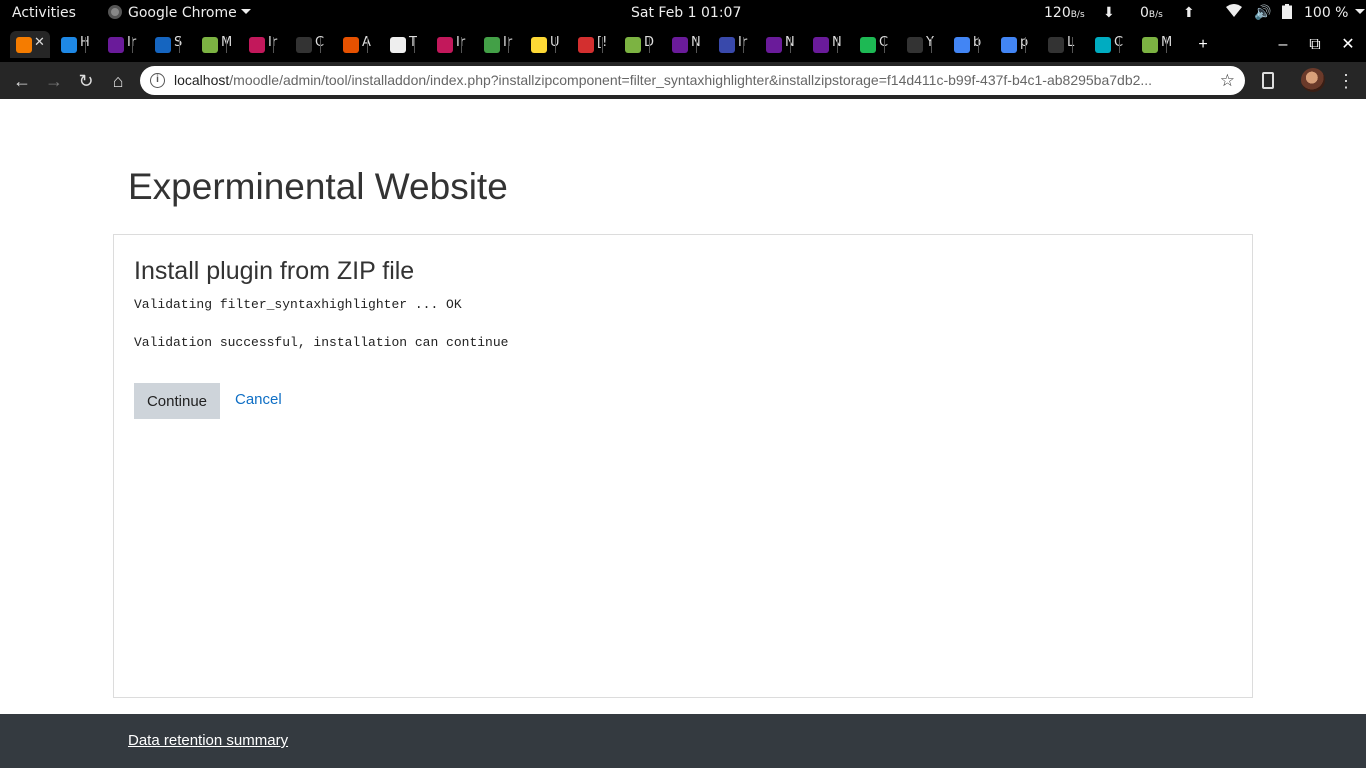 This screenshot has width=1366, height=768. I want to click on tab: [!, so click(589, 44).